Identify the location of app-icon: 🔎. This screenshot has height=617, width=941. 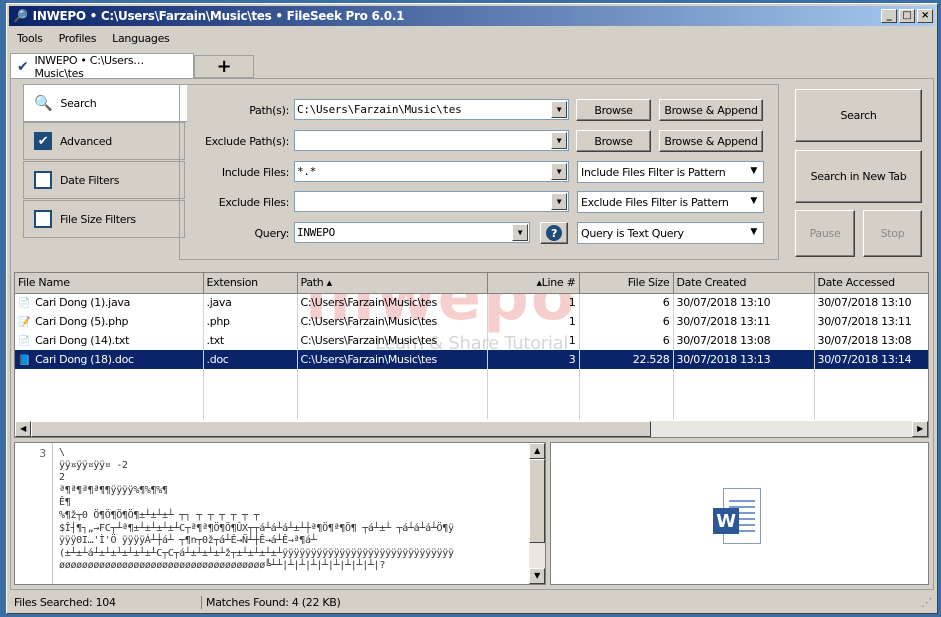
(20, 16).